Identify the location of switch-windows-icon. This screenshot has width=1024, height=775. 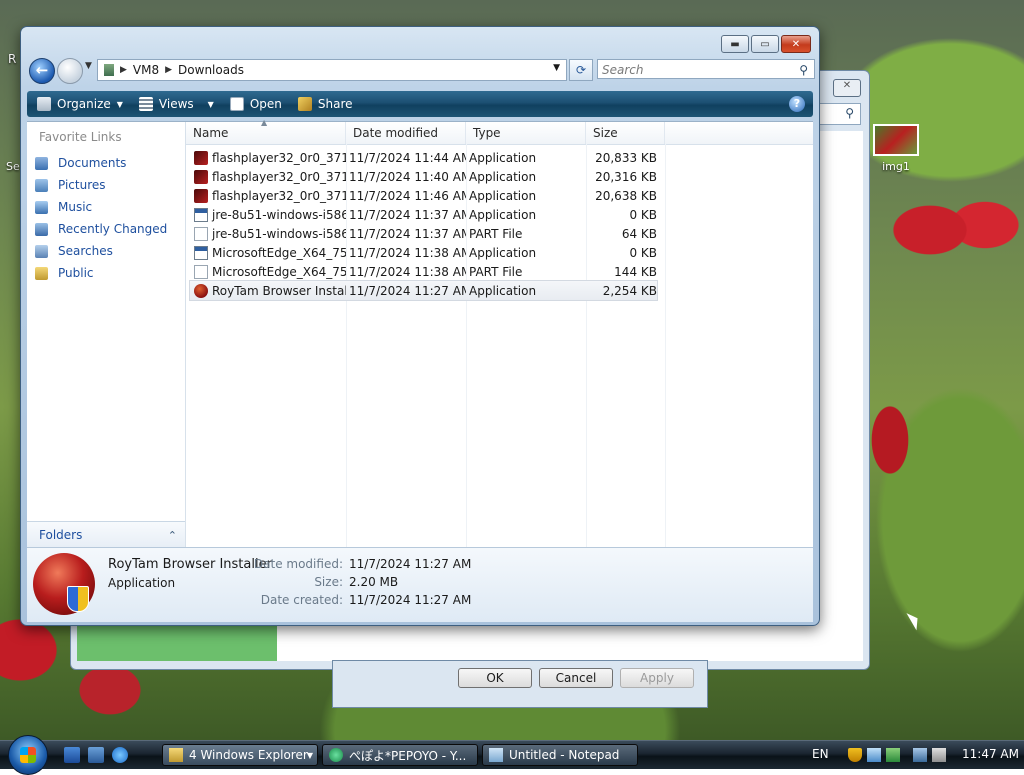
(96, 755).